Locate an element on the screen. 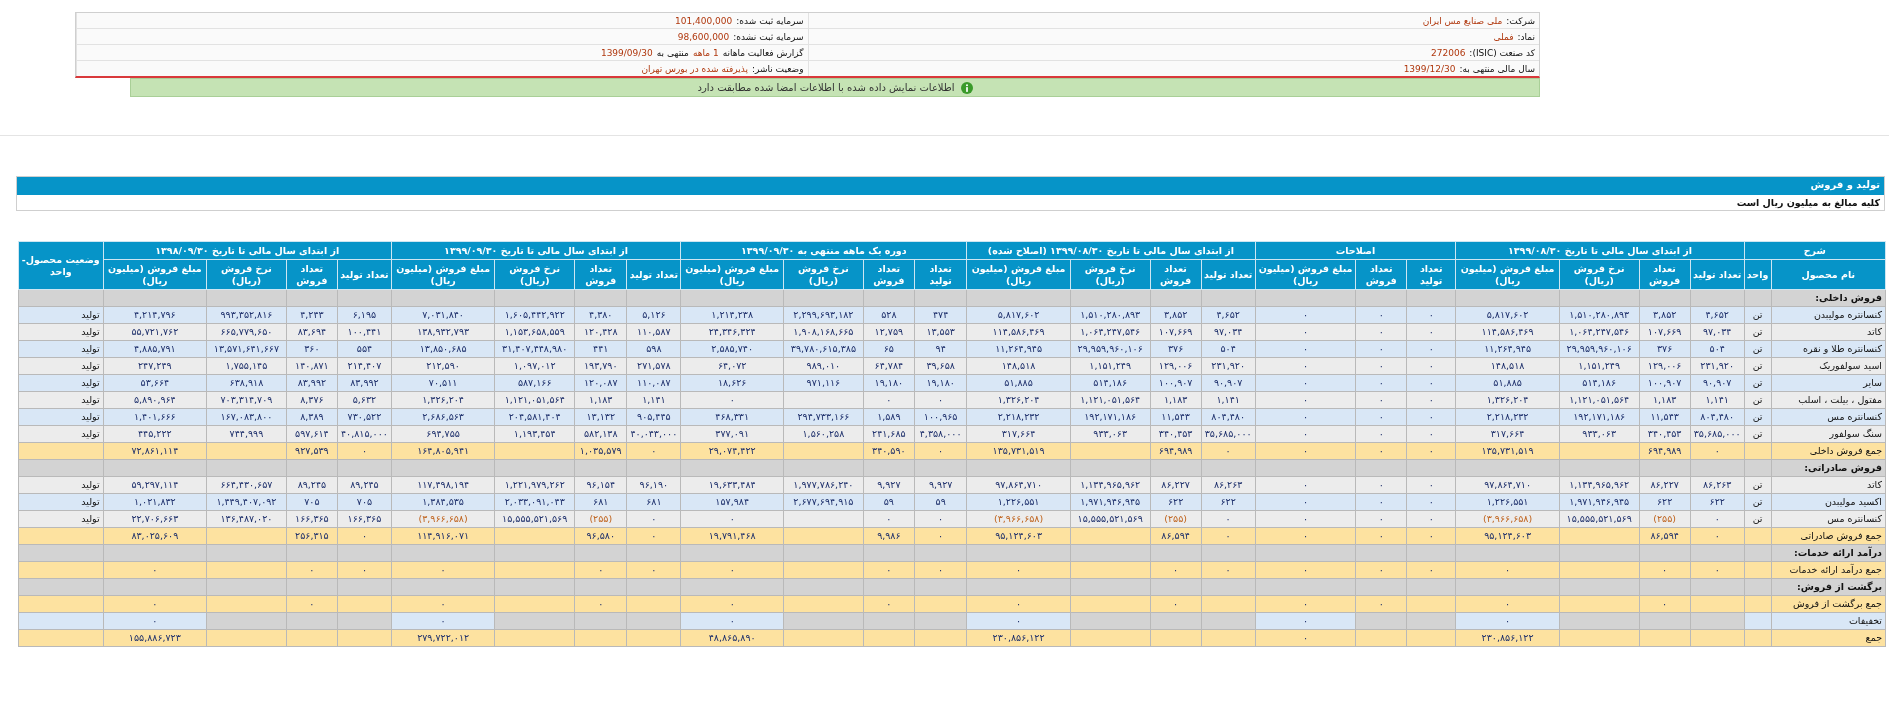 The height and width of the screenshot is (701, 1889). field-value: 1399/09/30 is located at coordinates (626, 52).